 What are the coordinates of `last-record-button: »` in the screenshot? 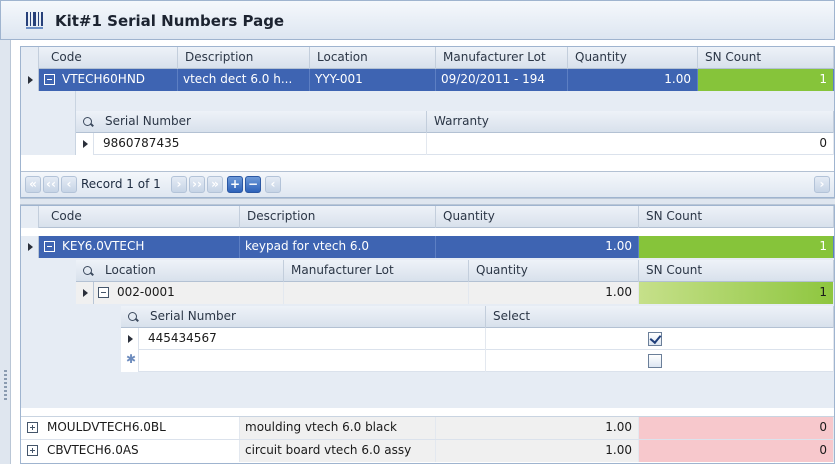 It's located at (215, 184).